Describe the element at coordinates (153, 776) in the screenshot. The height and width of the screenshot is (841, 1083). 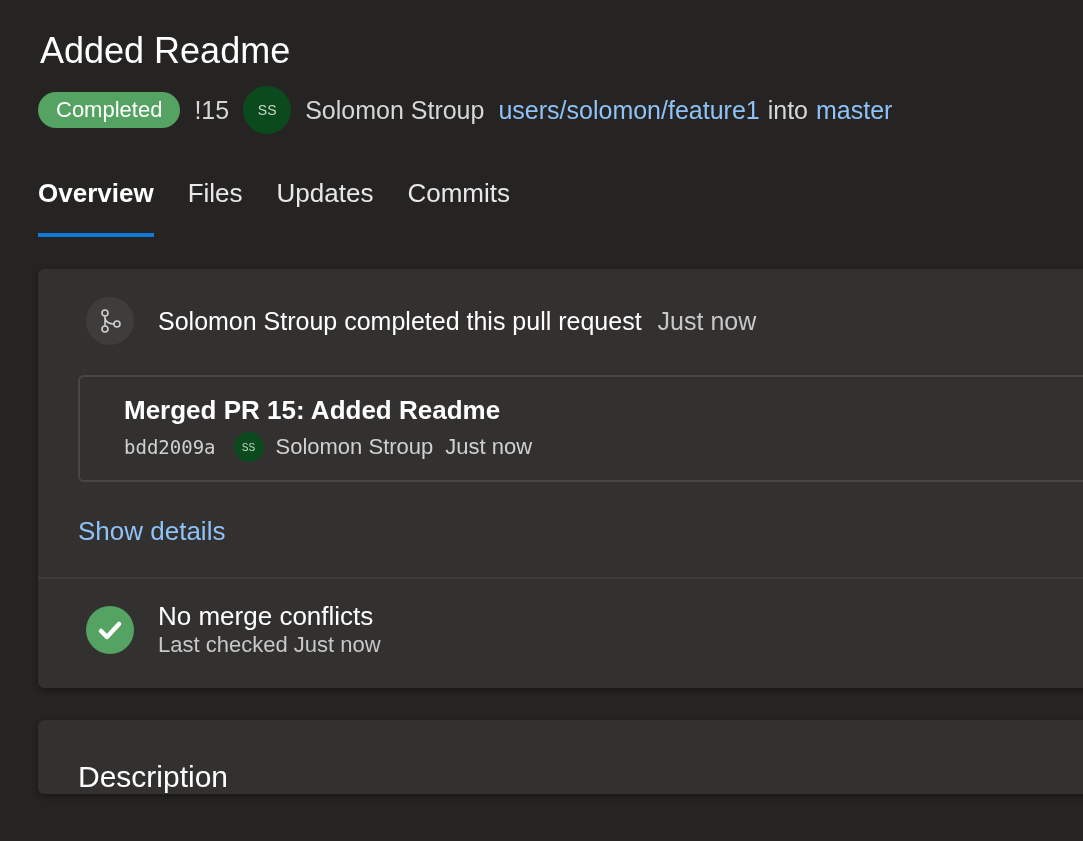
I see `description-heading: Description` at that location.